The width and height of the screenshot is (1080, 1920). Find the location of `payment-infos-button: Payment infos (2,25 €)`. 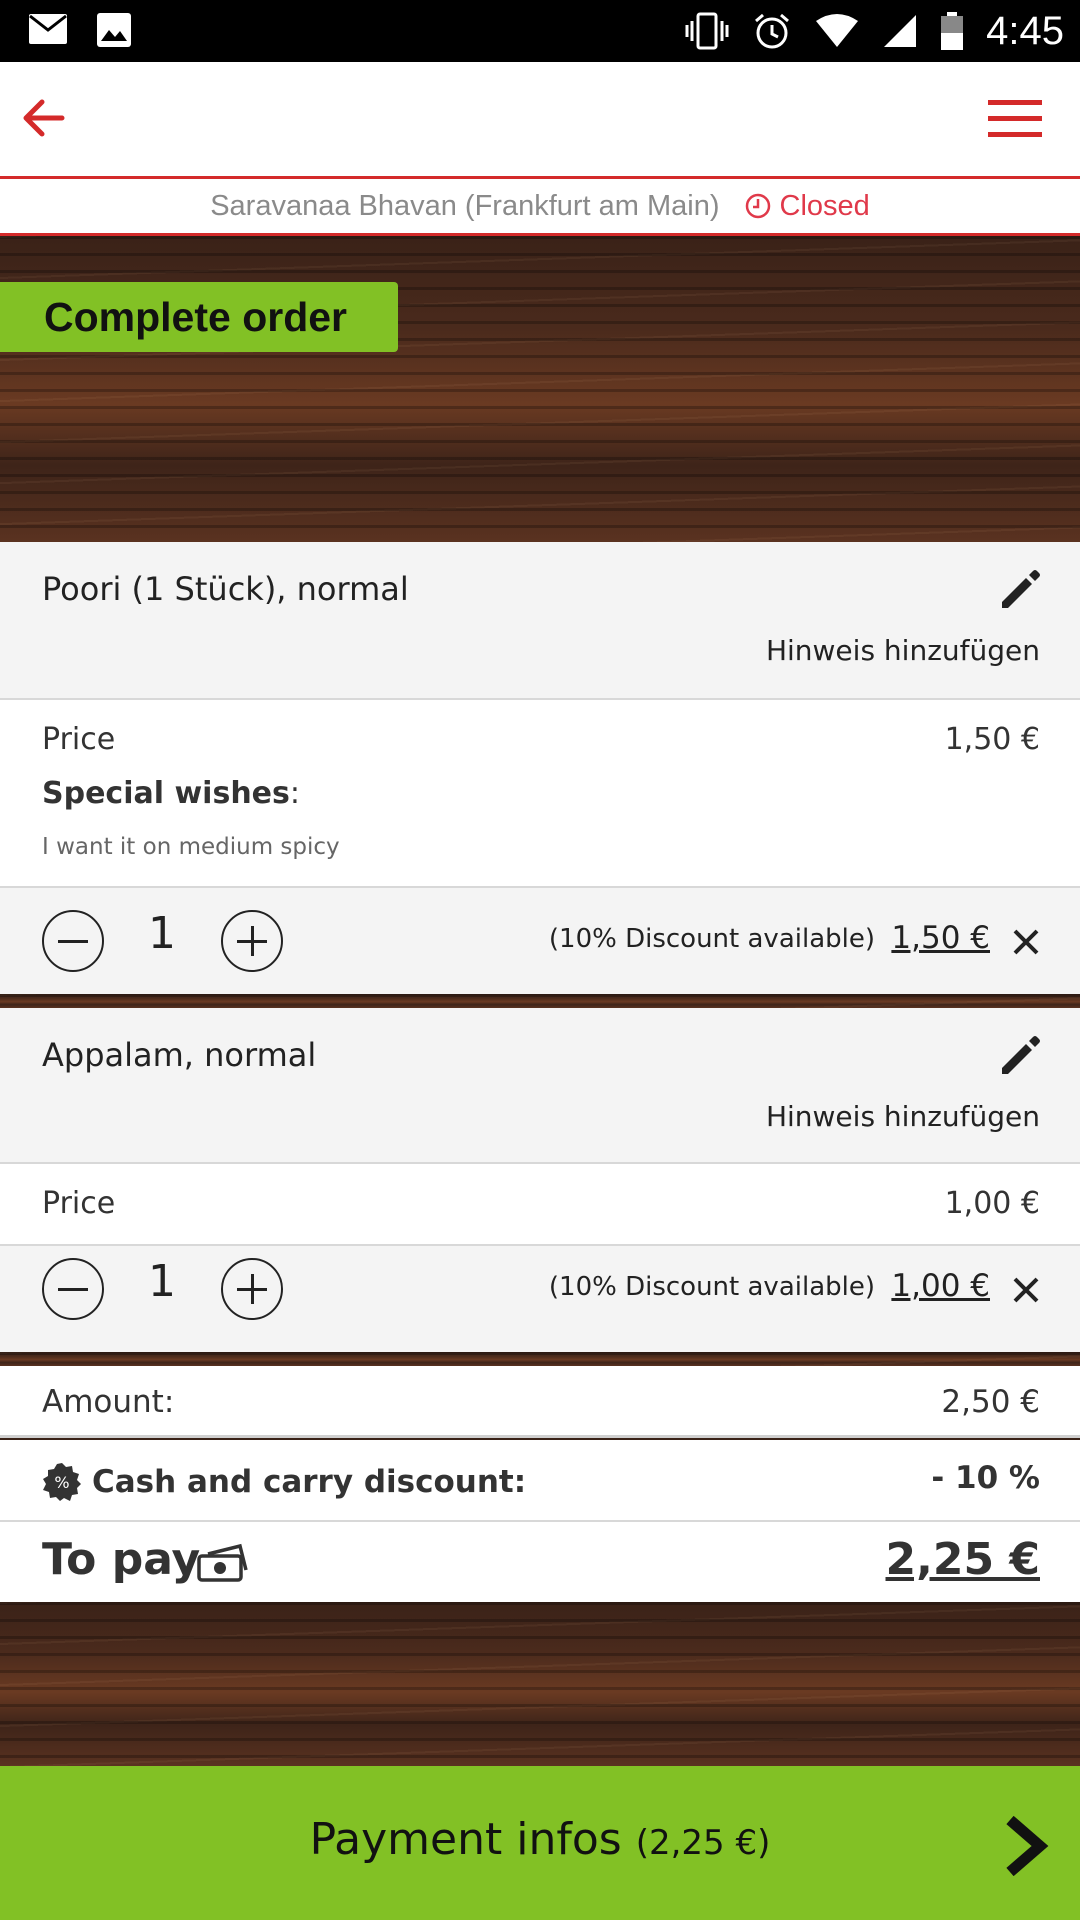

payment-infos-button: Payment infos (2,25 €) is located at coordinates (540, 1843).